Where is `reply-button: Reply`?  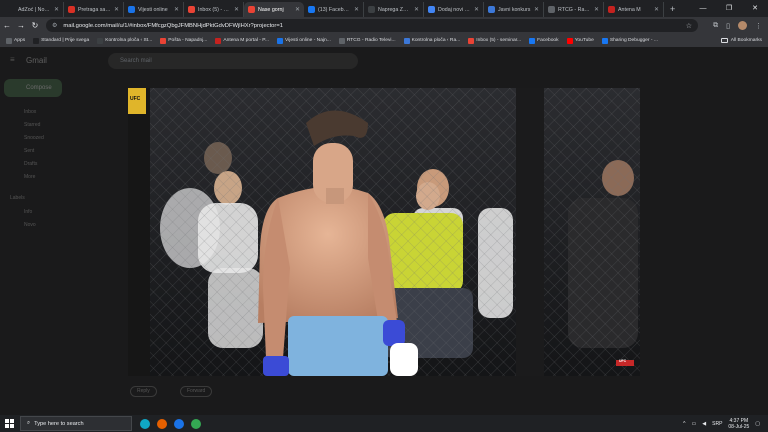
reply-button: Reply is located at coordinates (143, 391).